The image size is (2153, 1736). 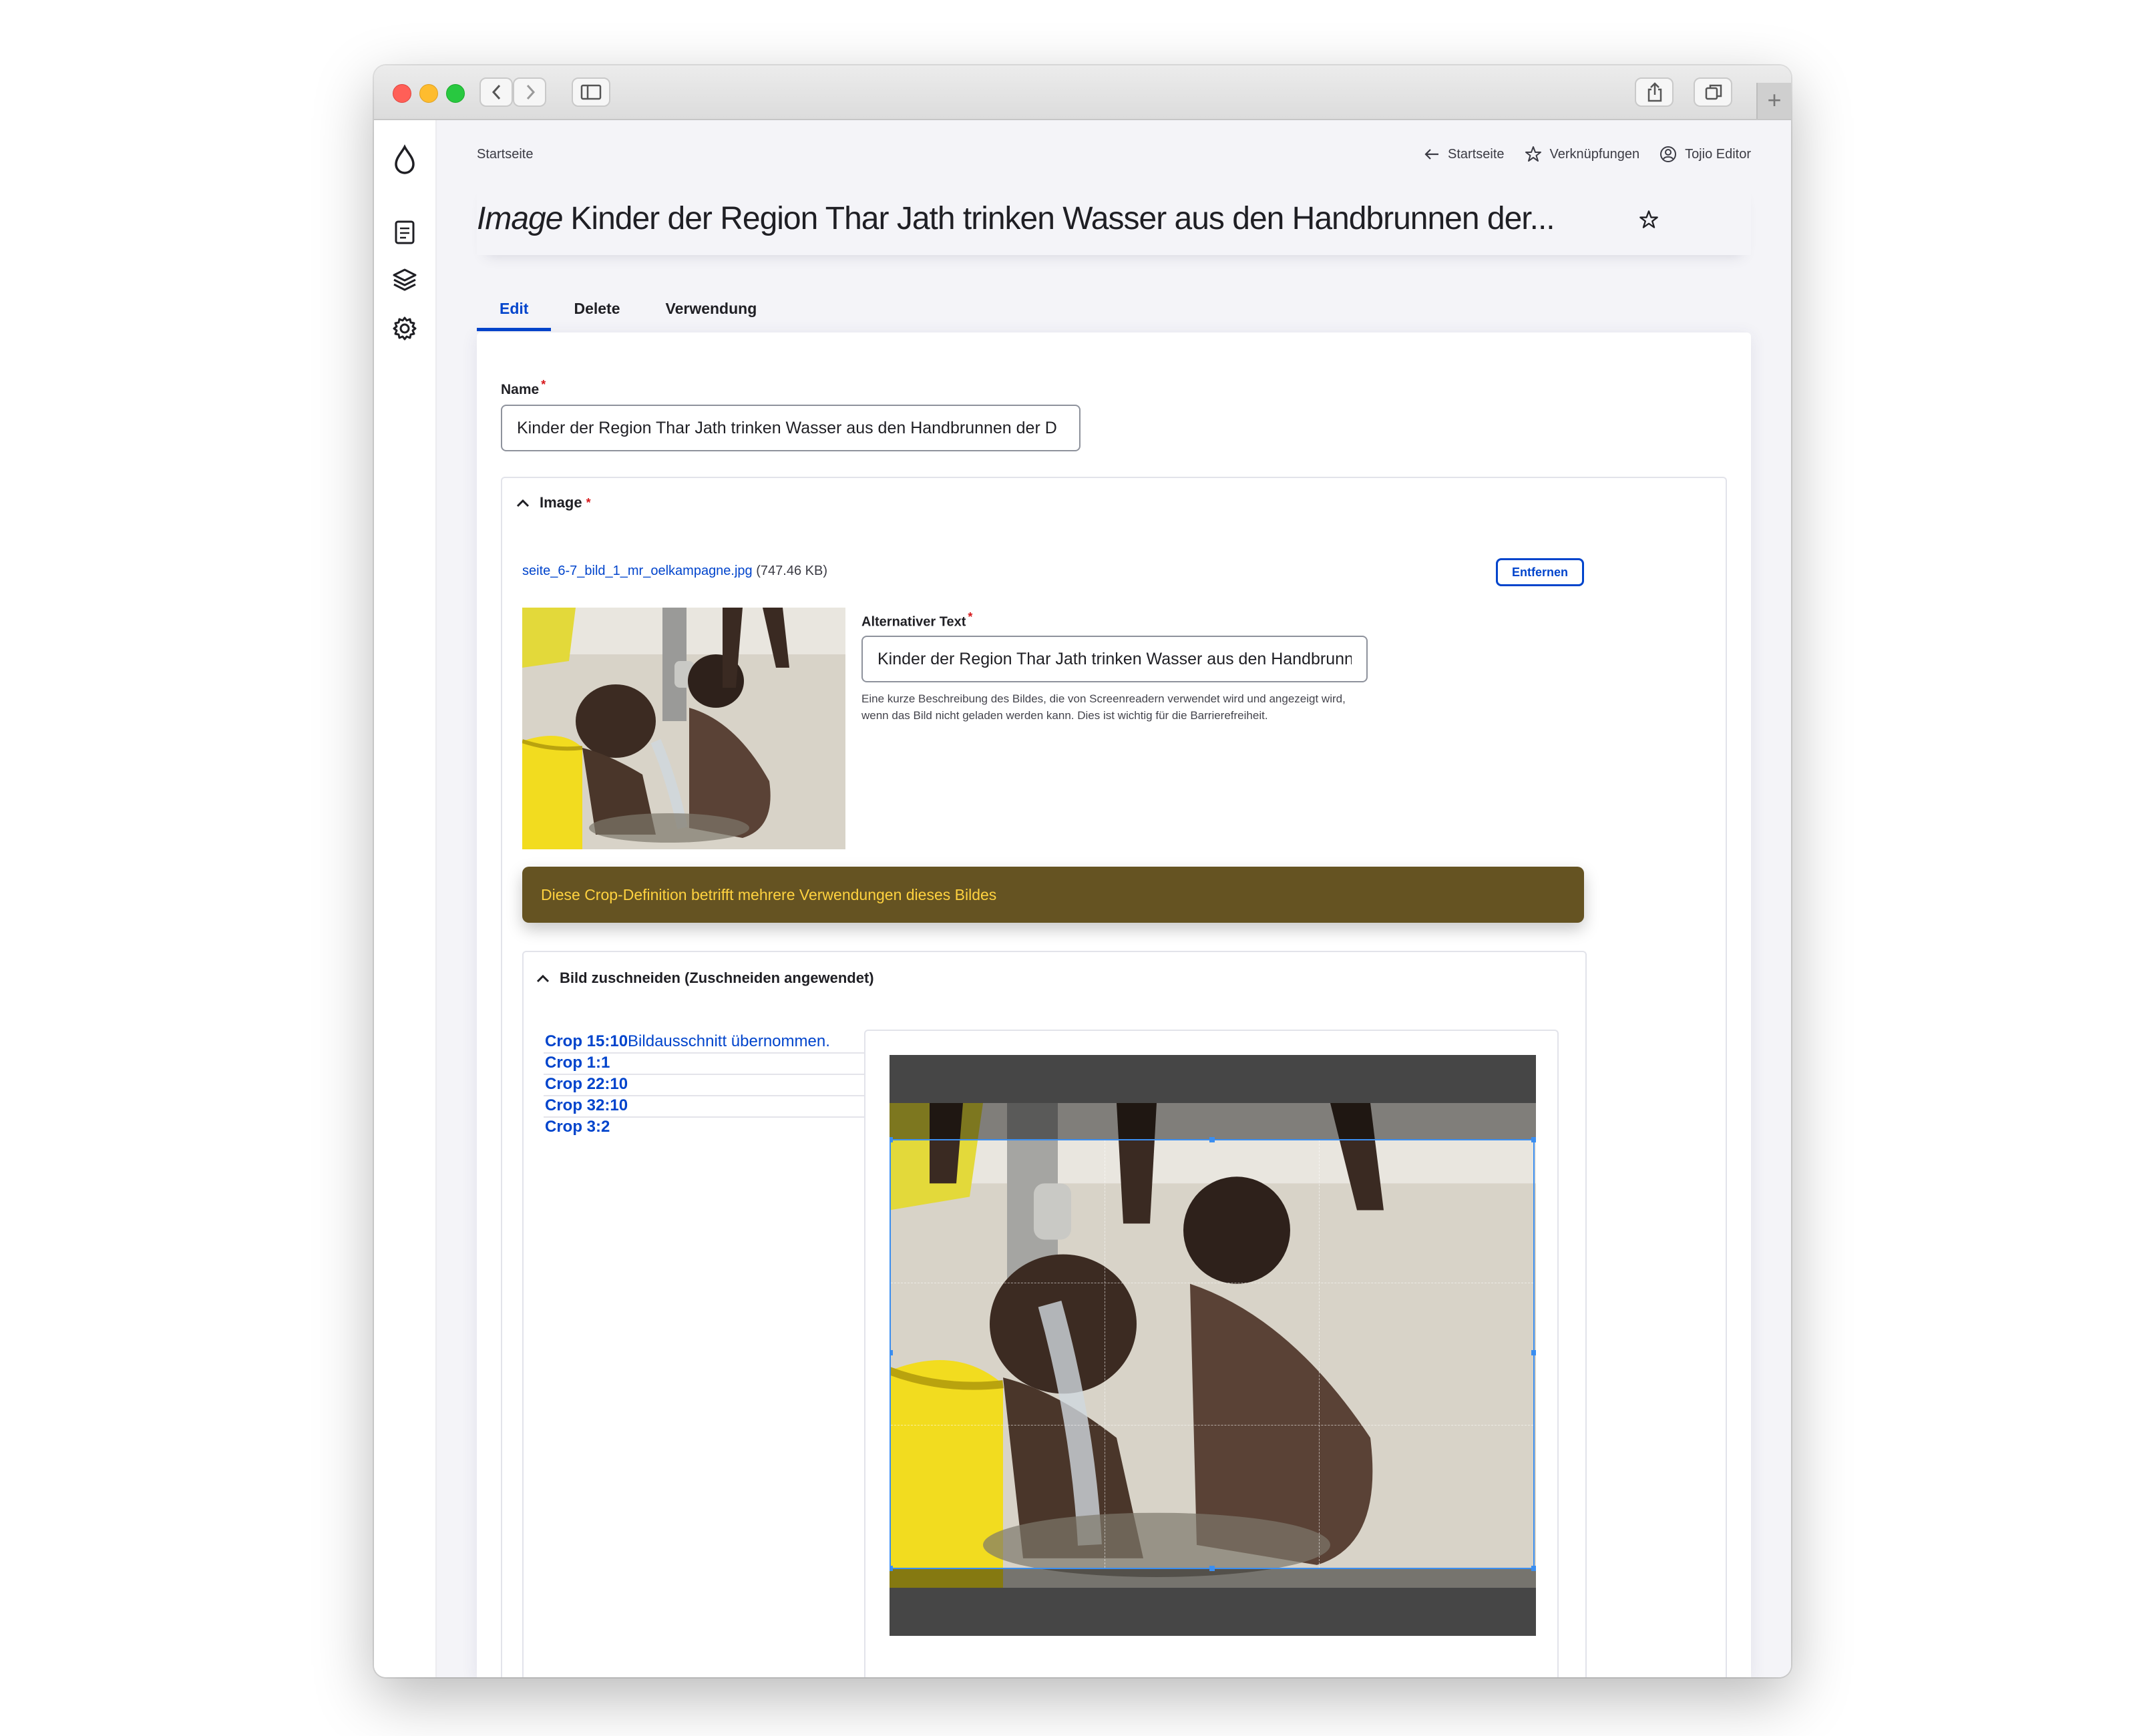 I want to click on tabs-overview-button, so click(x=1713, y=92).